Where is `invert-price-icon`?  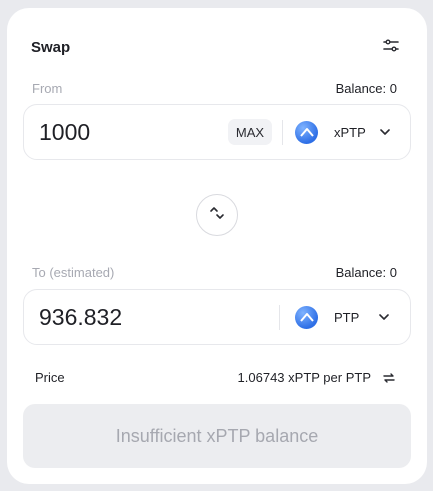 invert-price-icon is located at coordinates (389, 378).